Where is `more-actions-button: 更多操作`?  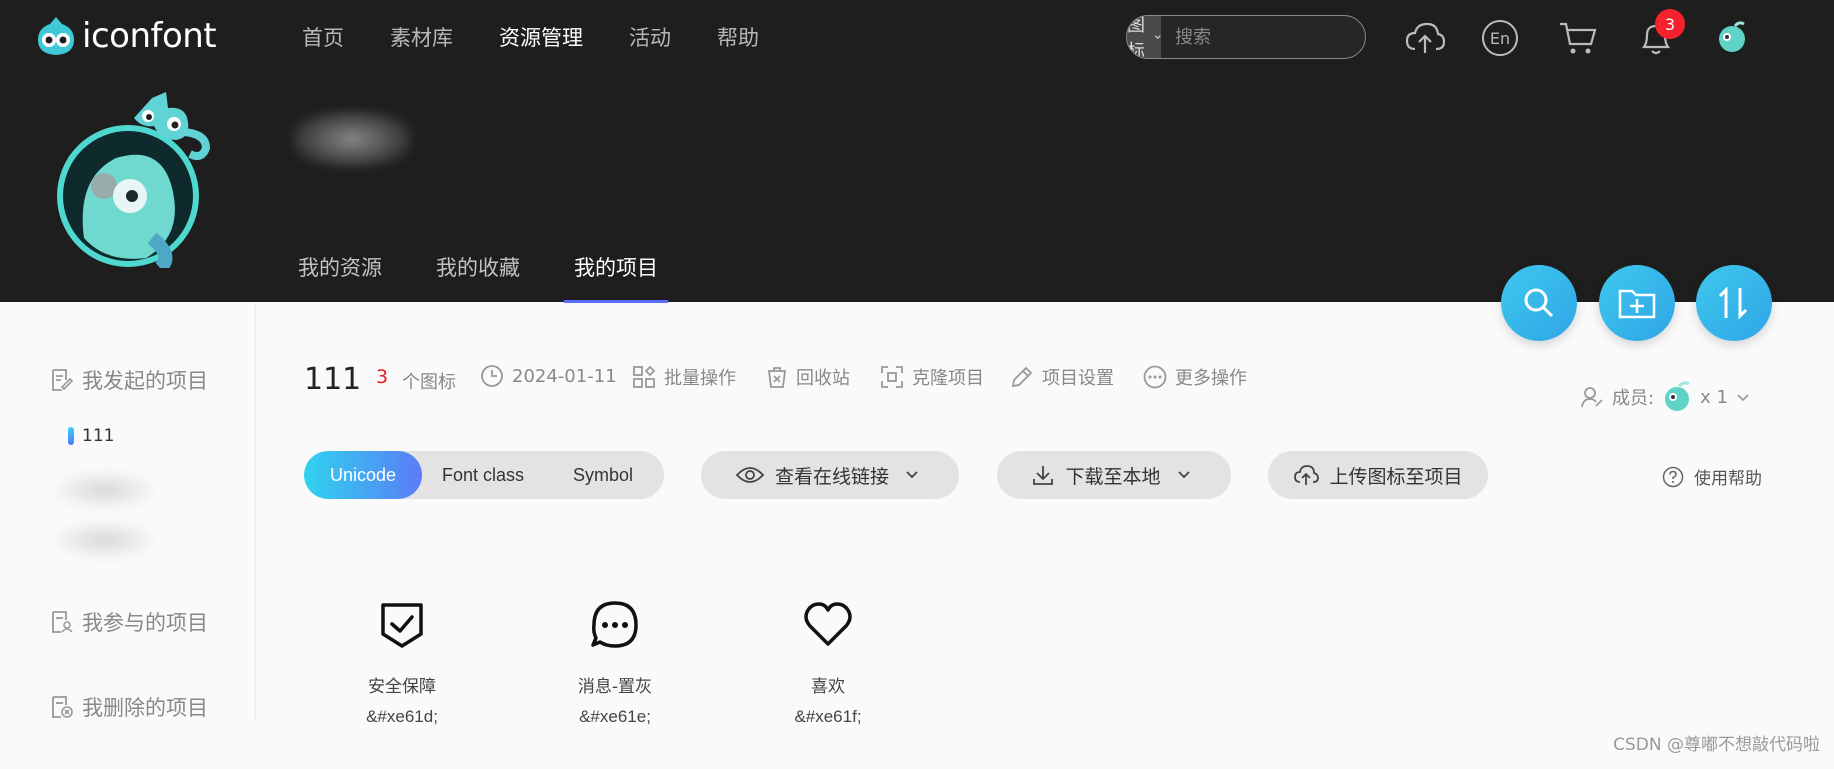
more-actions-button: 更多操作 is located at coordinates (1195, 377).